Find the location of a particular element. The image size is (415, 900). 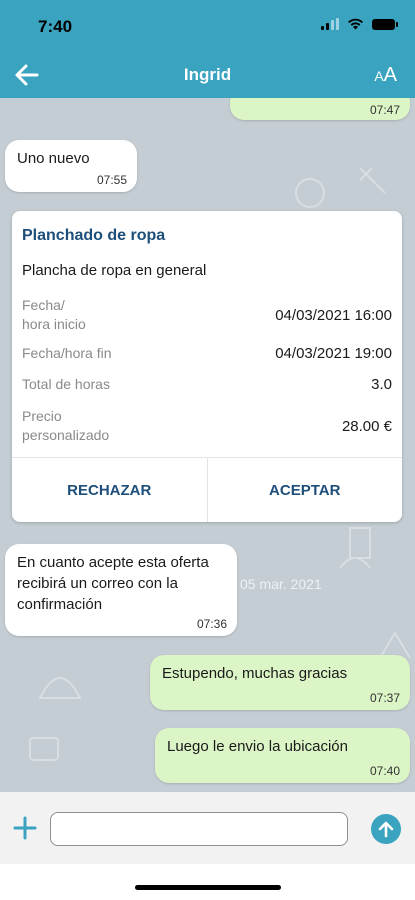

offer-actions: RECHAZAR ACEPTAR is located at coordinates (207, 489).